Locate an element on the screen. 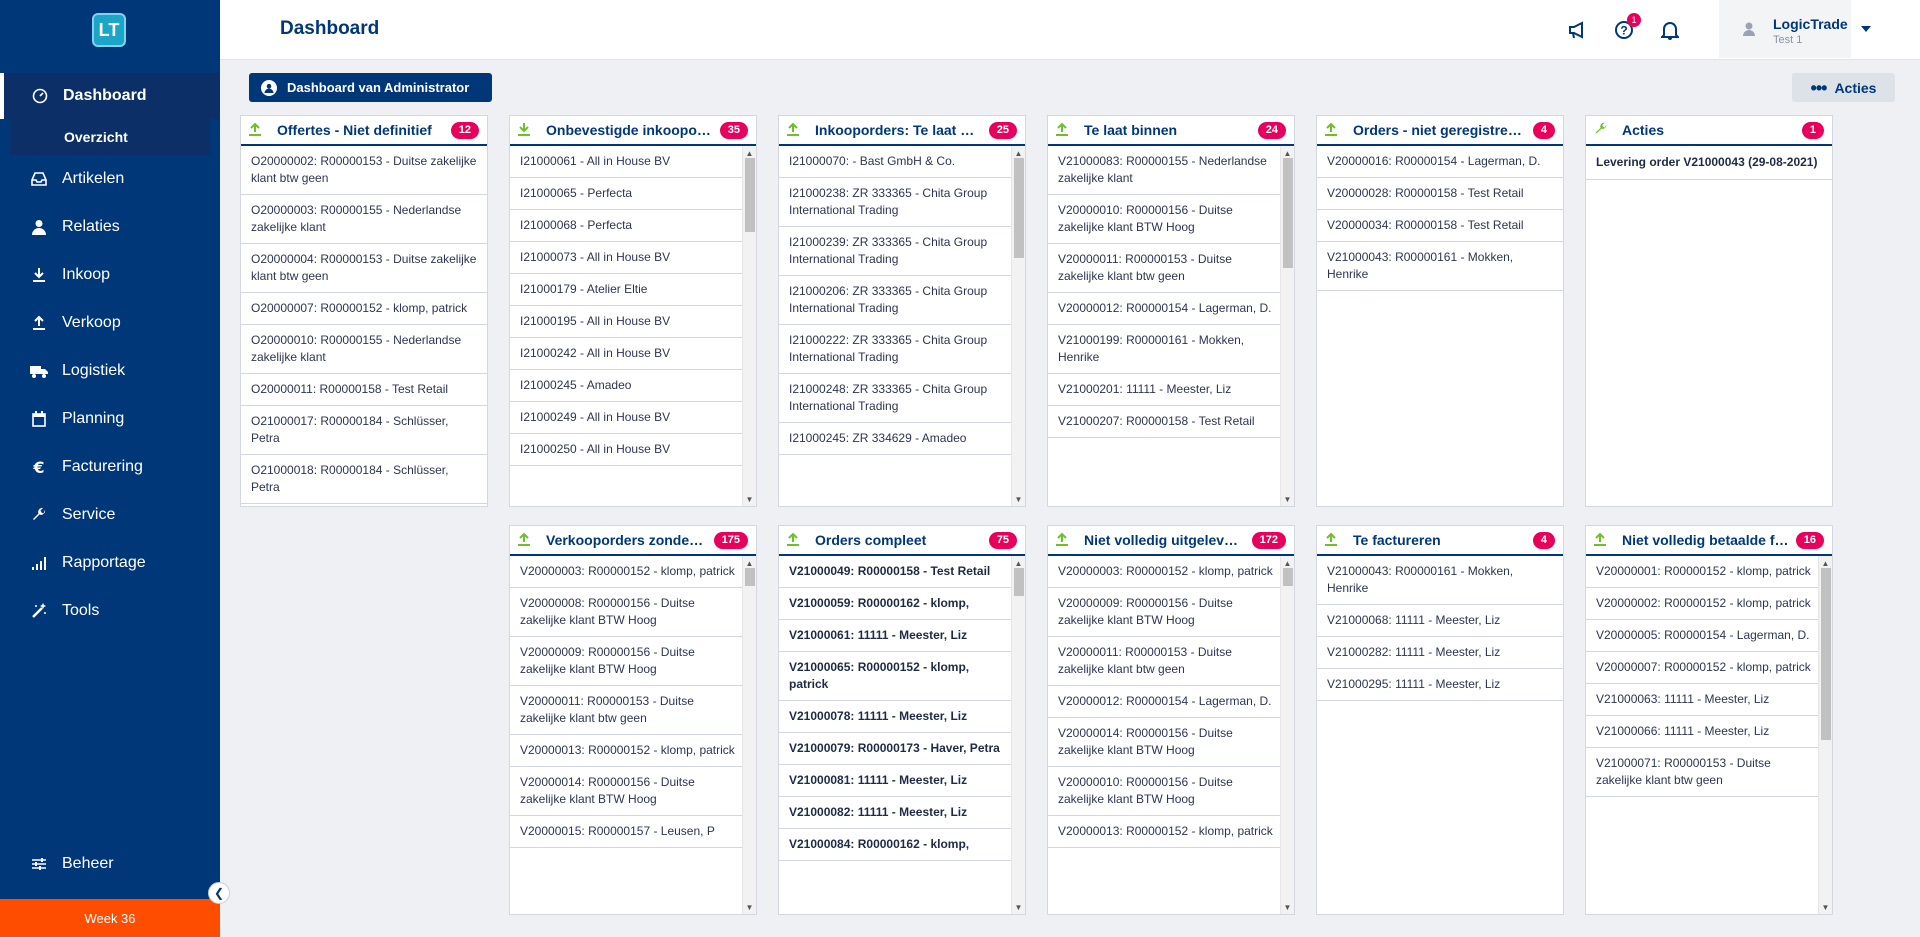 This screenshot has height=937, width=1920. list-item: V20000034: R00000158 - Test Retail is located at coordinates (1440, 226).